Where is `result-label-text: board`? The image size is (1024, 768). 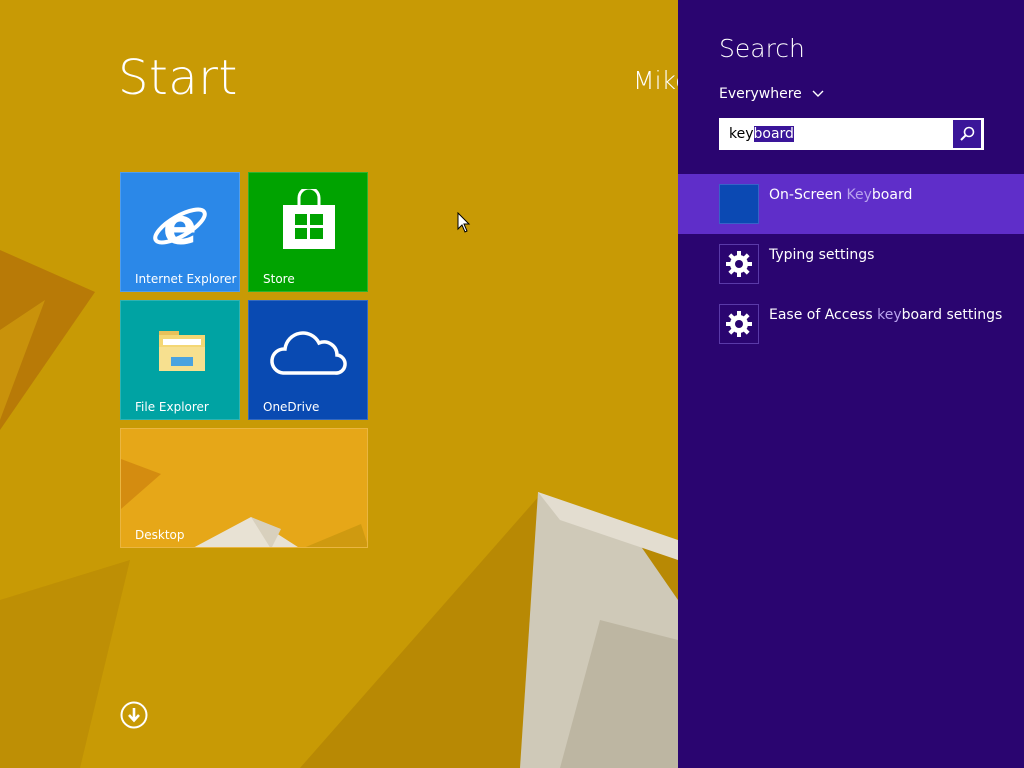 result-label-text: board is located at coordinates (892, 195).